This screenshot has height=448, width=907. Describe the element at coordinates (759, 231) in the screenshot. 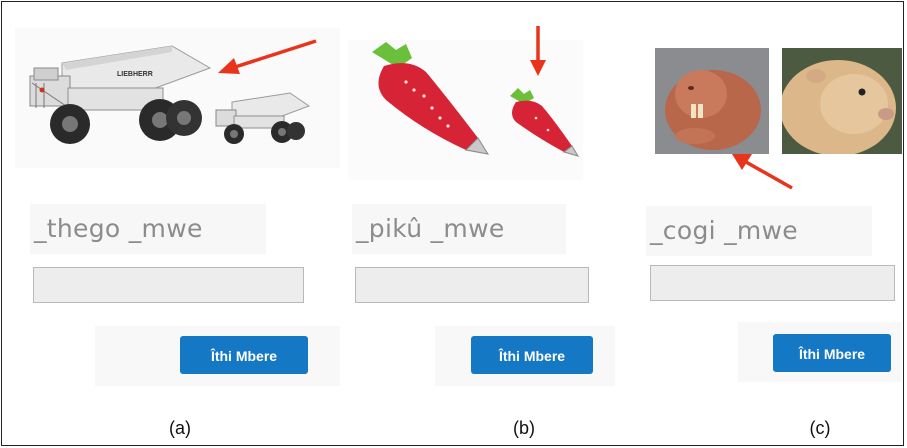

I see `word-prompt: _cogi _mwe` at that location.